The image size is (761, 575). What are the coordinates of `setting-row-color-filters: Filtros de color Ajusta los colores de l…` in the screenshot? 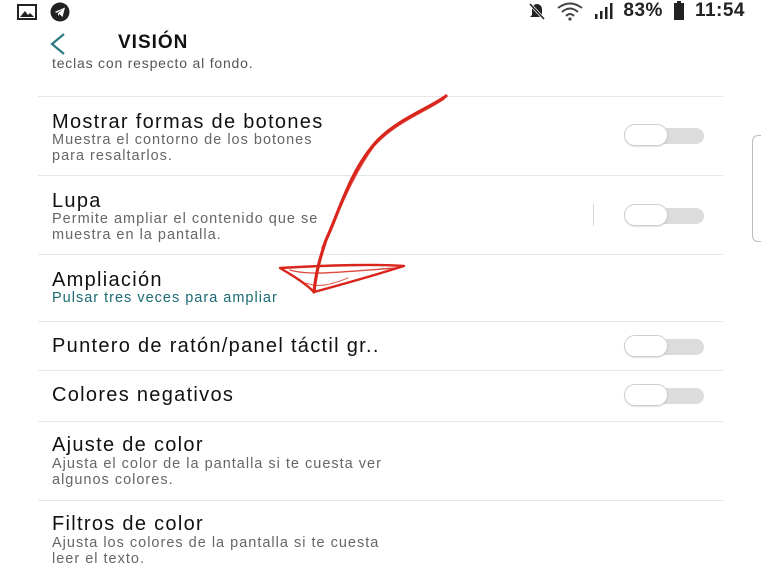 It's located at (380, 538).